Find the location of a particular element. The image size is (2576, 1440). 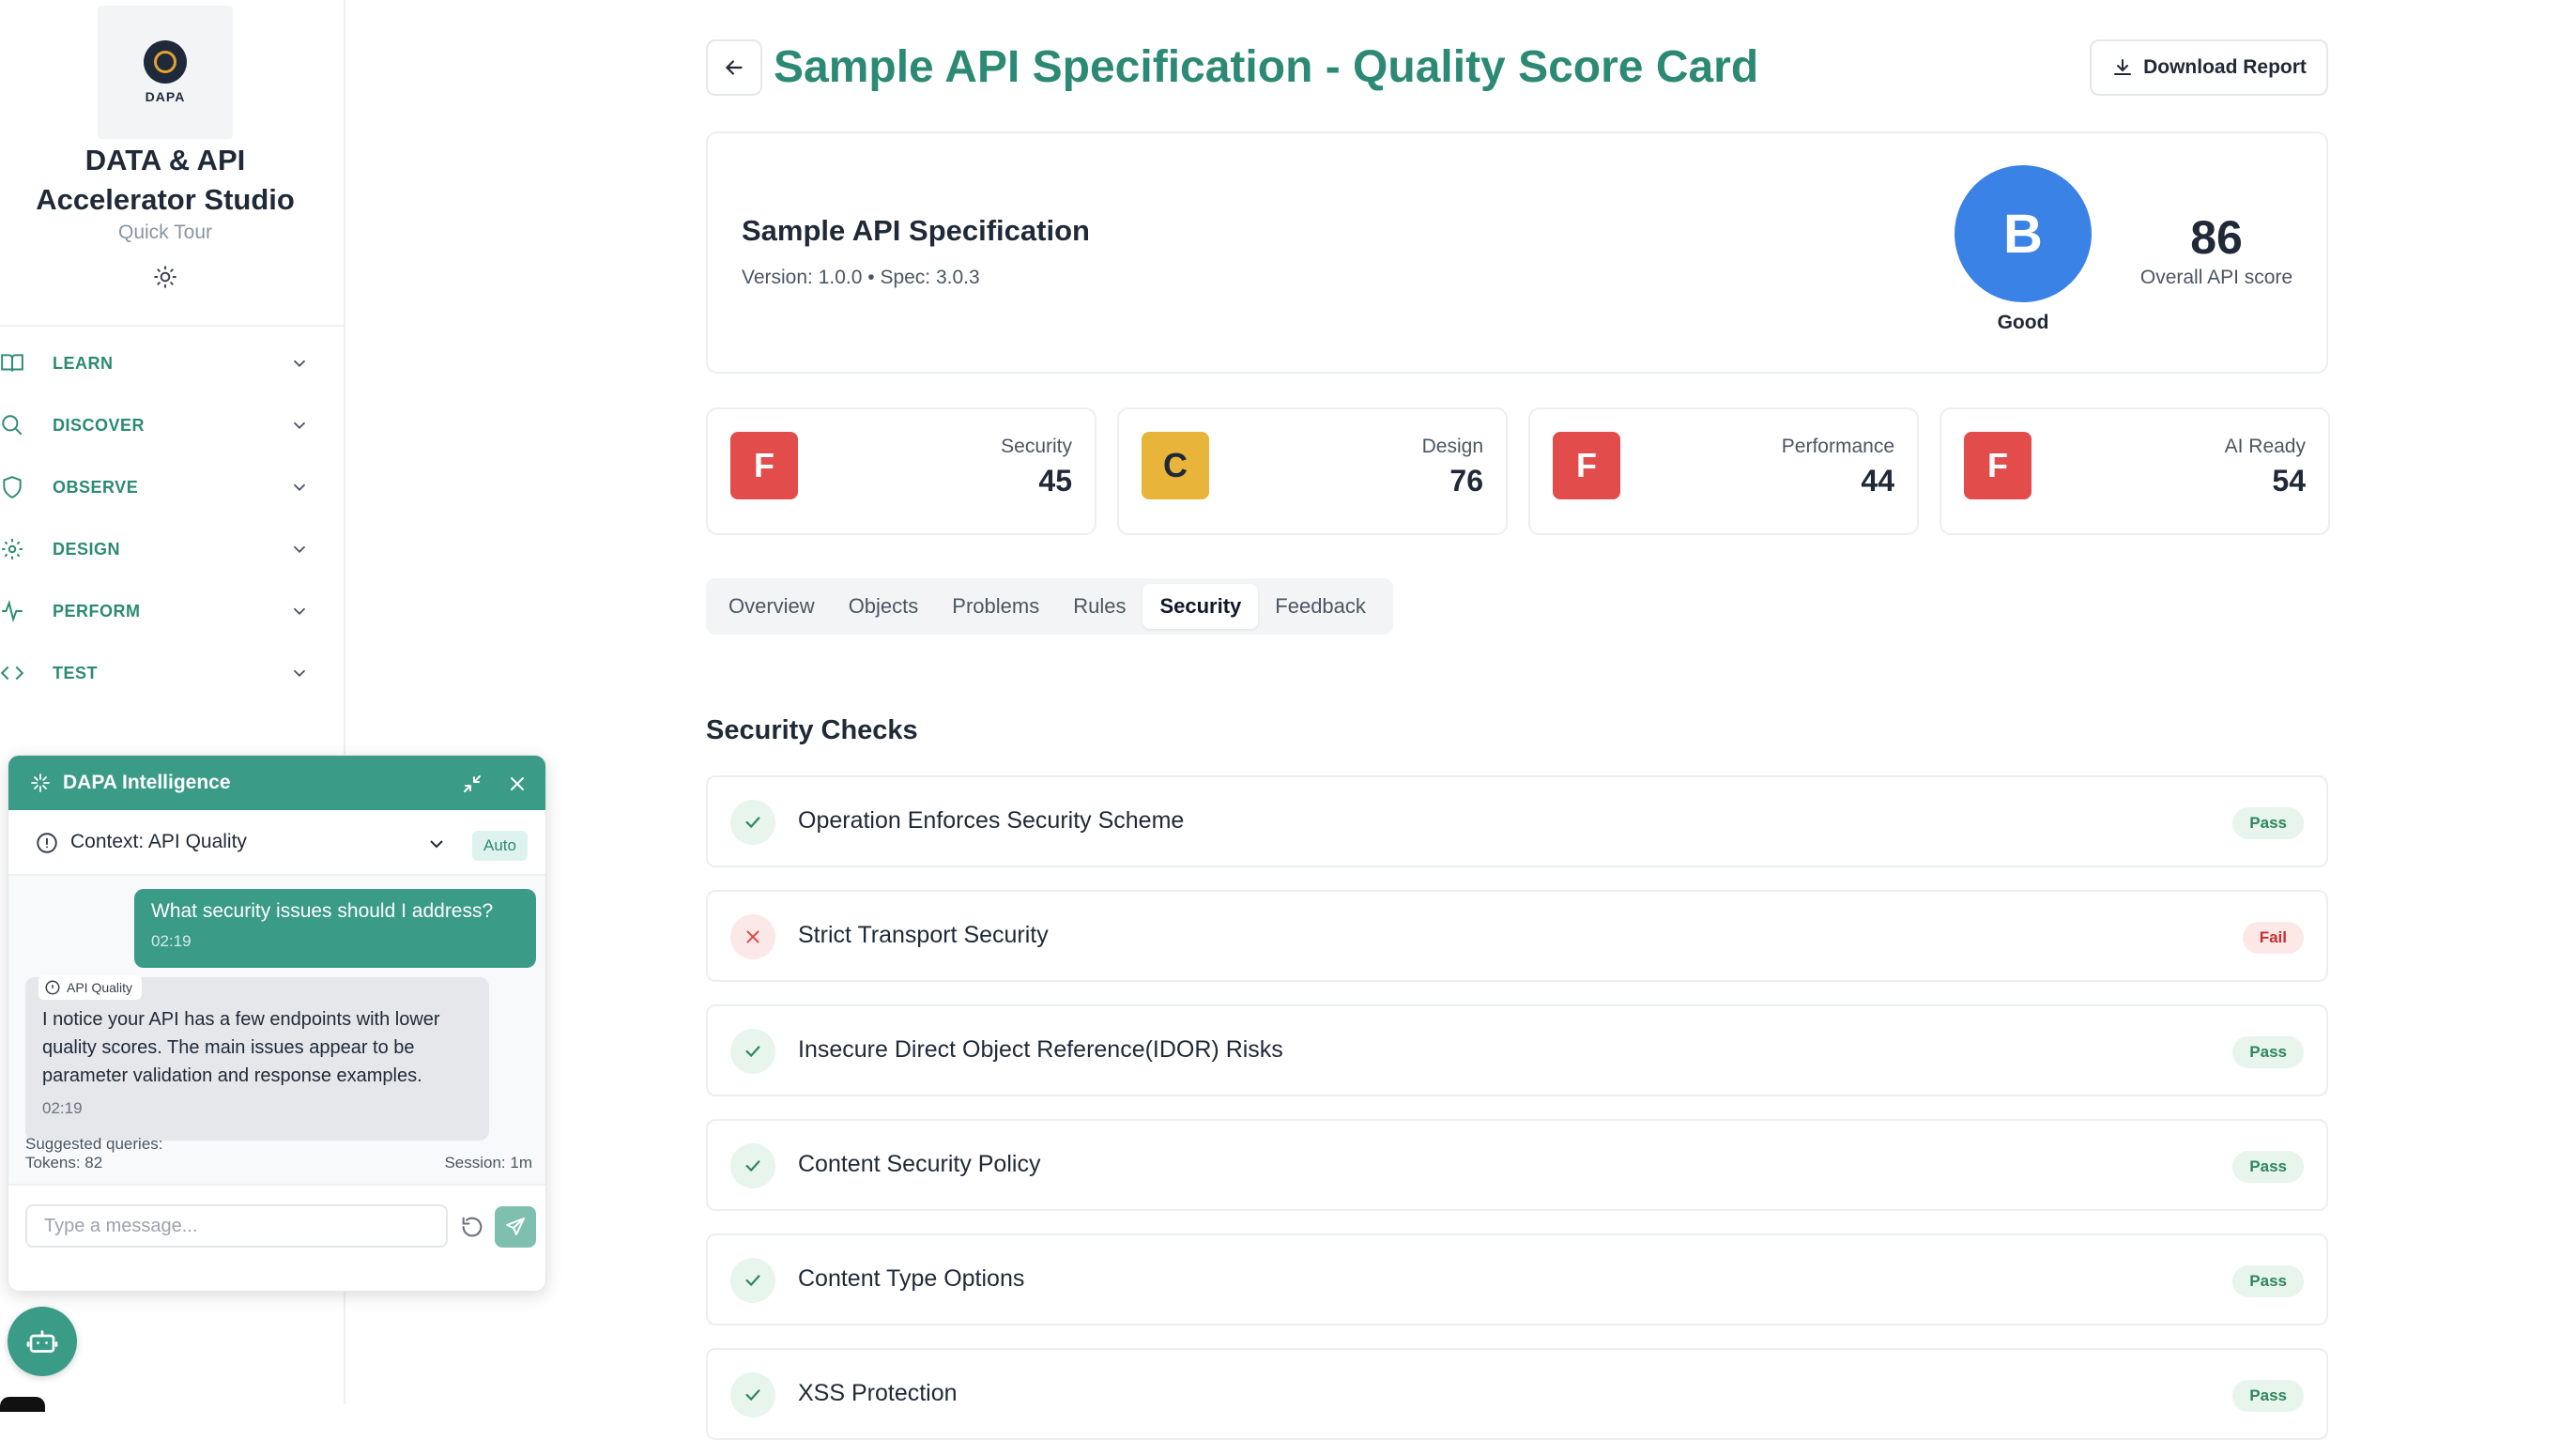

refresh-icon is located at coordinates (472, 1227).